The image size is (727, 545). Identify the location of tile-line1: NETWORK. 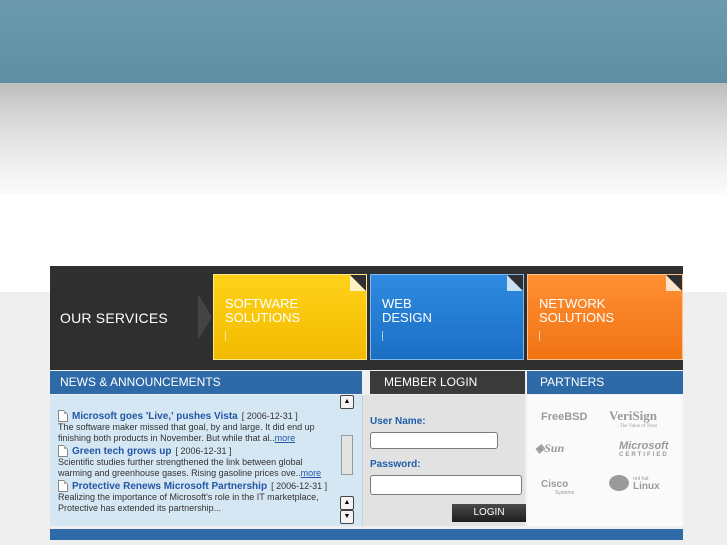
(572, 303).